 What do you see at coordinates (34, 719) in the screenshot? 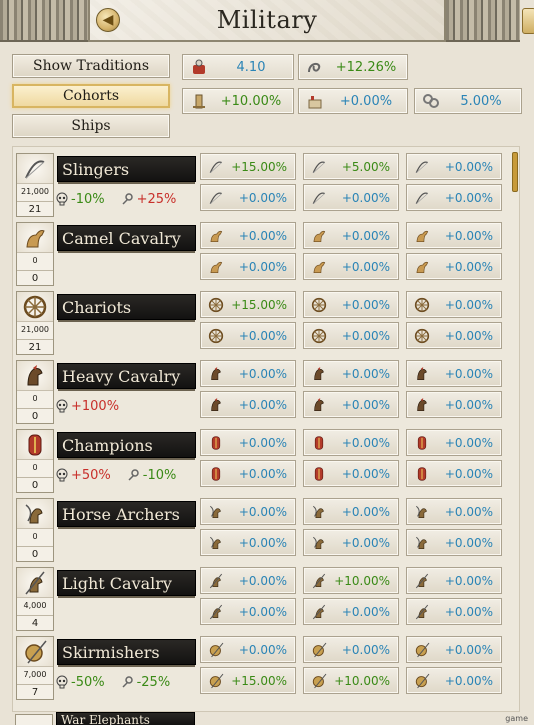
I see `unit-portrait` at bounding box center [34, 719].